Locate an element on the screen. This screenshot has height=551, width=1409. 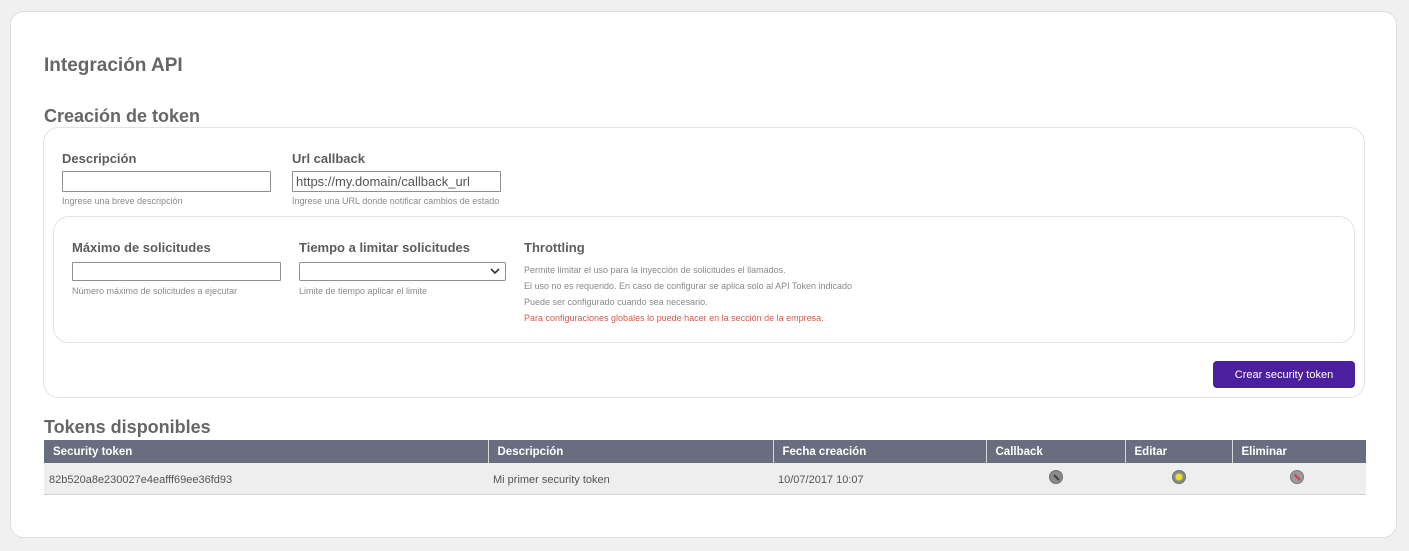
token-value: 82b520a8e230027e4eafff69ee36fd93 is located at coordinates (266, 479).